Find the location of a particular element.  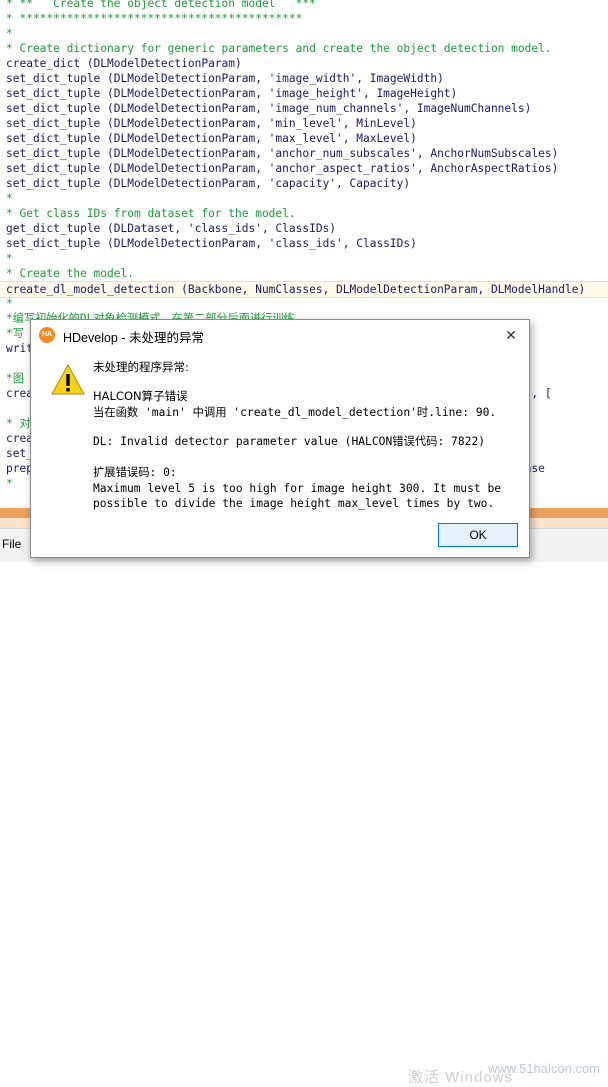

code-line: *图 is located at coordinates (15, 378).